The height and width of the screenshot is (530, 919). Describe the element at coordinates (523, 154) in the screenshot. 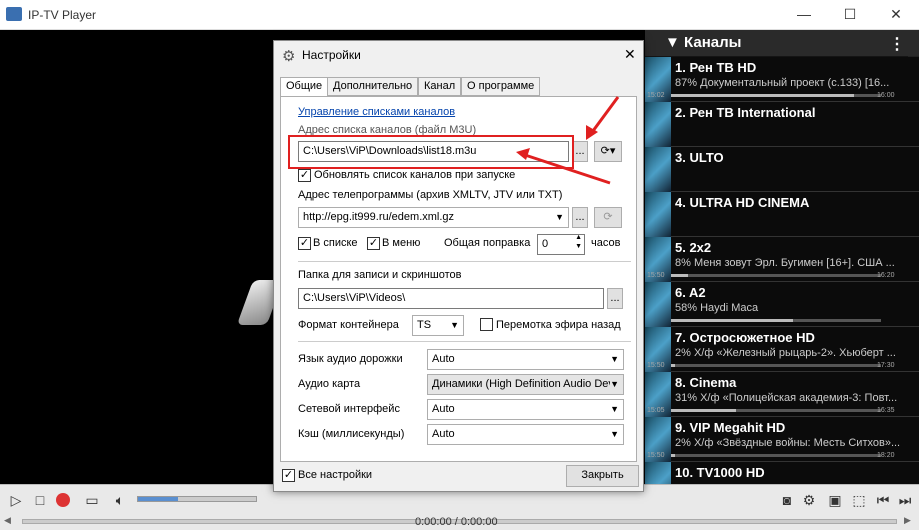

I see `arrow-head` at that location.